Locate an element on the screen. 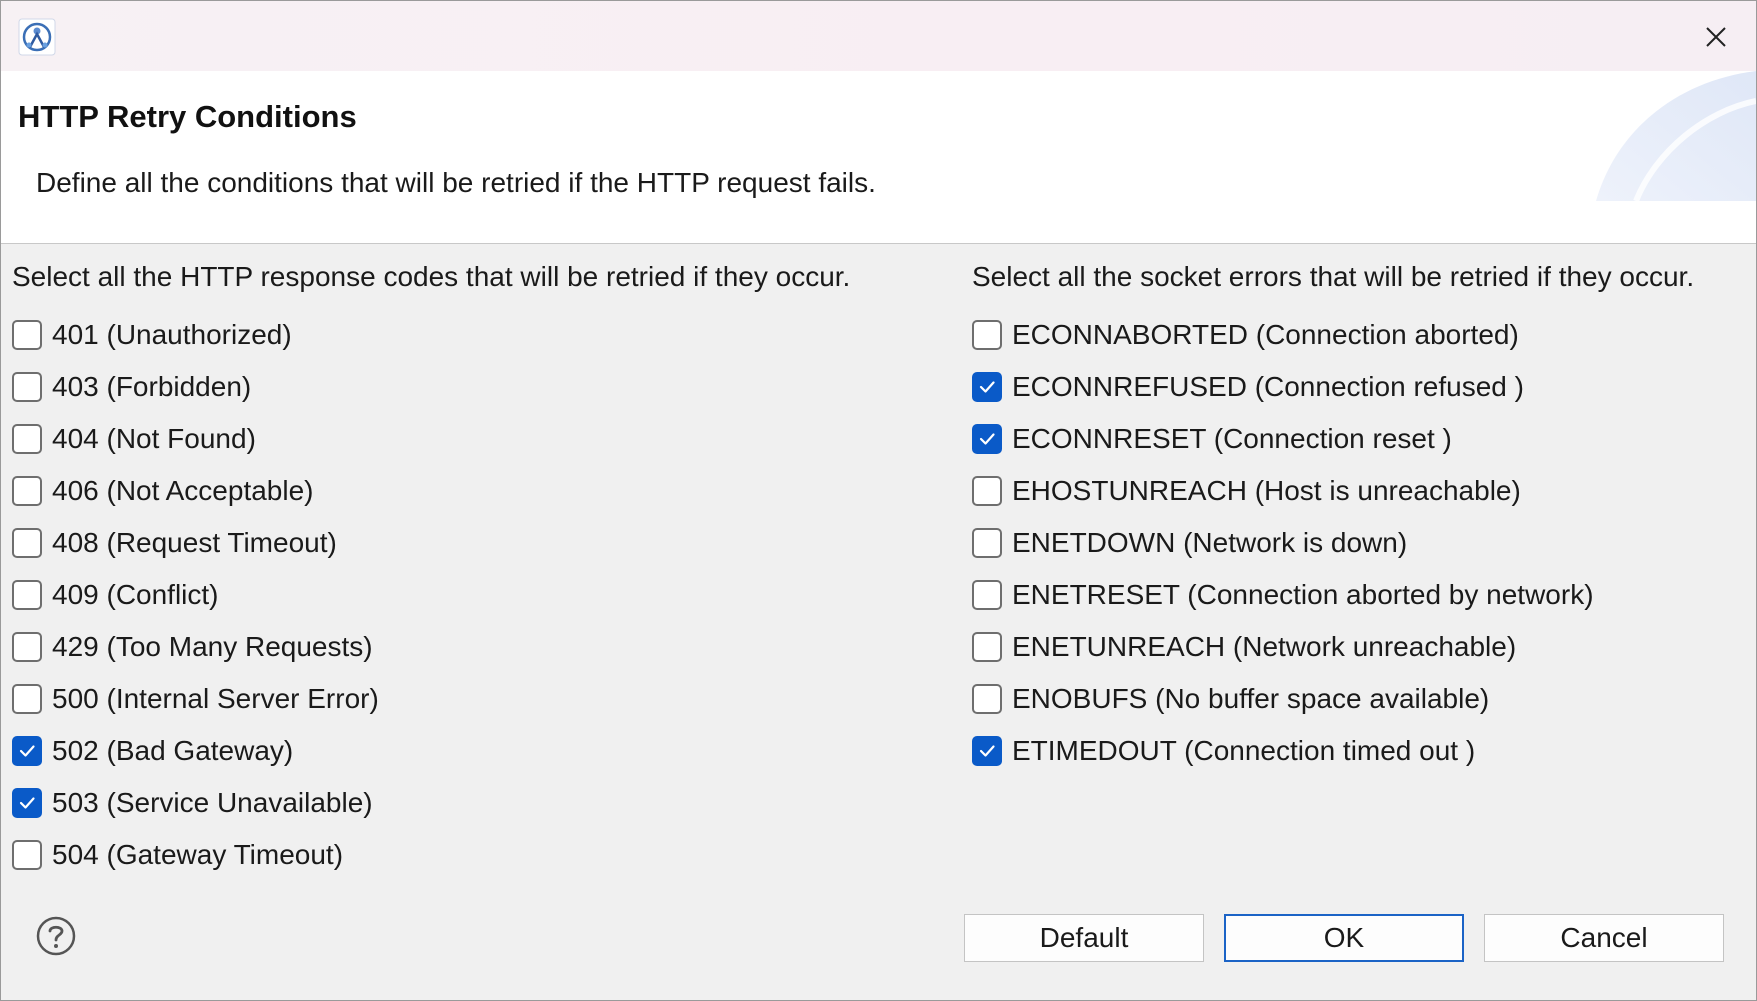 The width and height of the screenshot is (1757, 1001). socket-checkbox-row: ECONNRESET (Connection reset ) is located at coordinates (1333, 439).